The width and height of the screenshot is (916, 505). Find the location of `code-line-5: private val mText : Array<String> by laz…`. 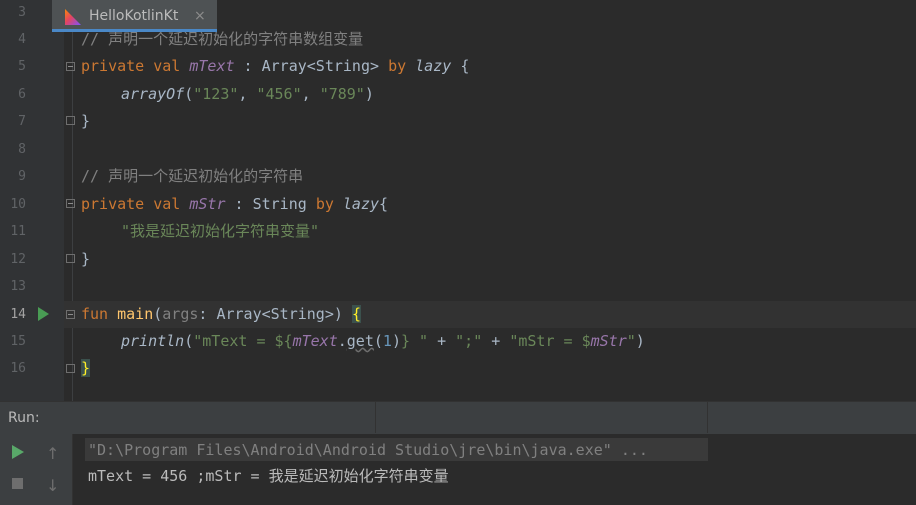

code-line-5: private val mText : Array<String> by laz… is located at coordinates (275, 66).